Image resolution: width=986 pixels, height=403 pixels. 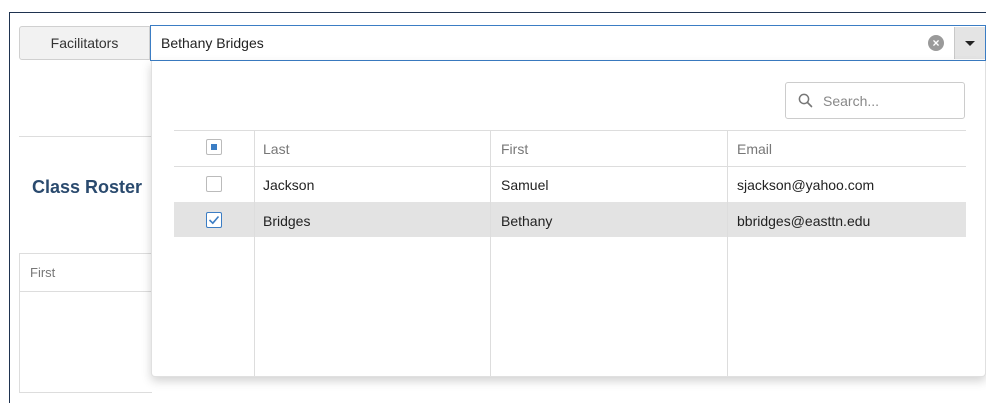 What do you see at coordinates (87, 187) in the screenshot?
I see `class-roster-title: Class Roster` at bounding box center [87, 187].